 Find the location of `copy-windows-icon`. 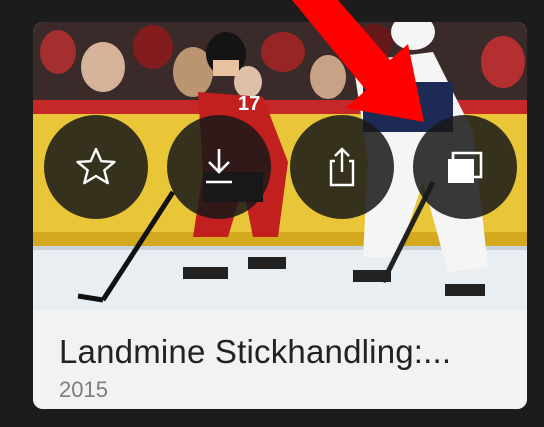

copy-windows-icon is located at coordinates (465, 167).